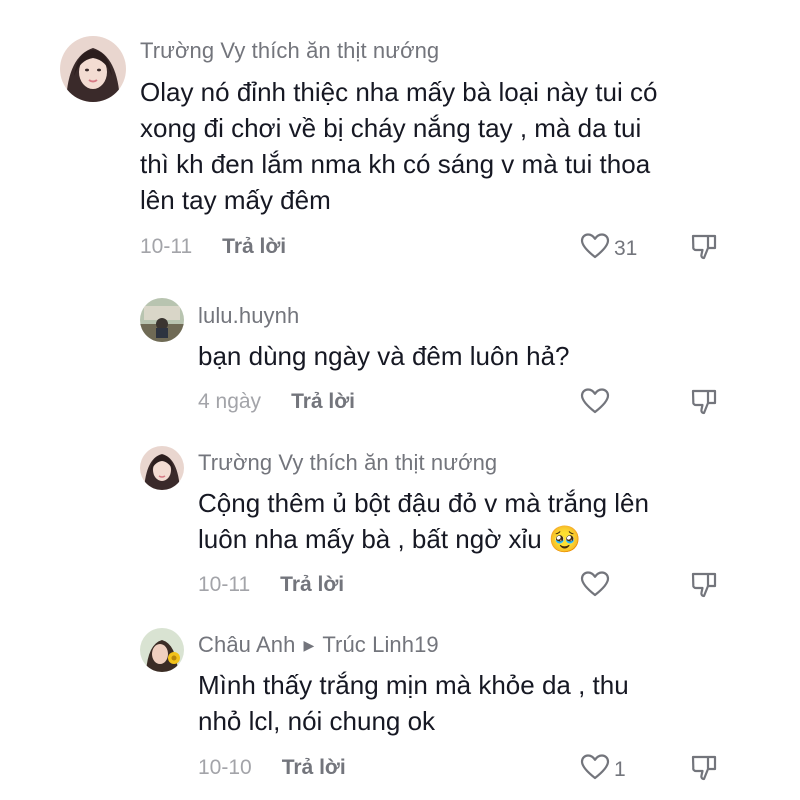 Image resolution: width=800 pixels, height=800 pixels. I want to click on comment-username: Châu Anh ▶ Trúc Linh19, so click(318, 645).